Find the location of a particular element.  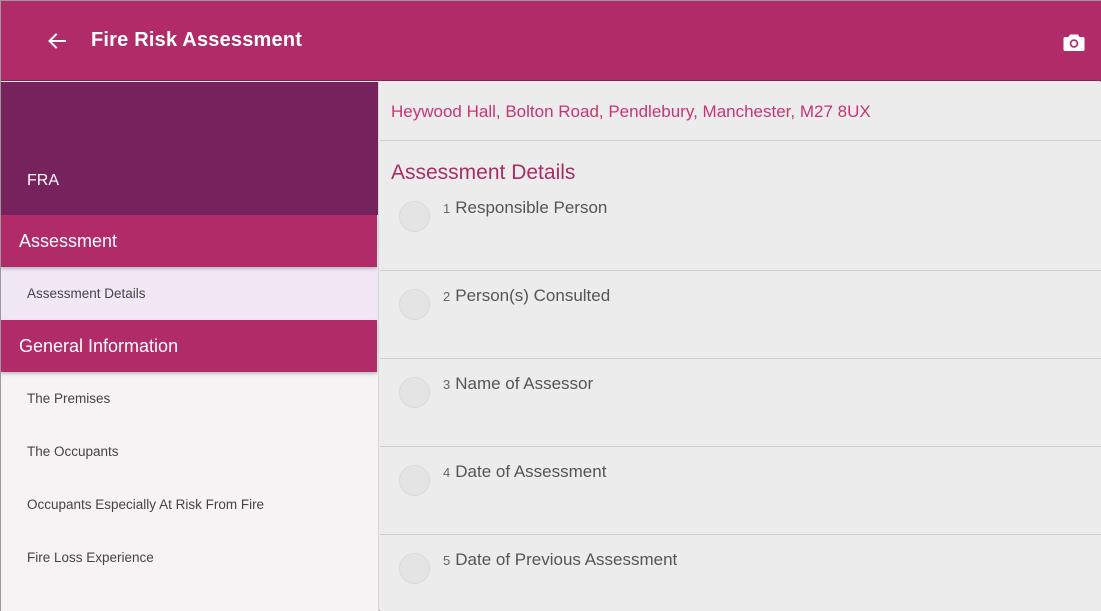

question-label: 3 Name of Assessor is located at coordinates (518, 384).